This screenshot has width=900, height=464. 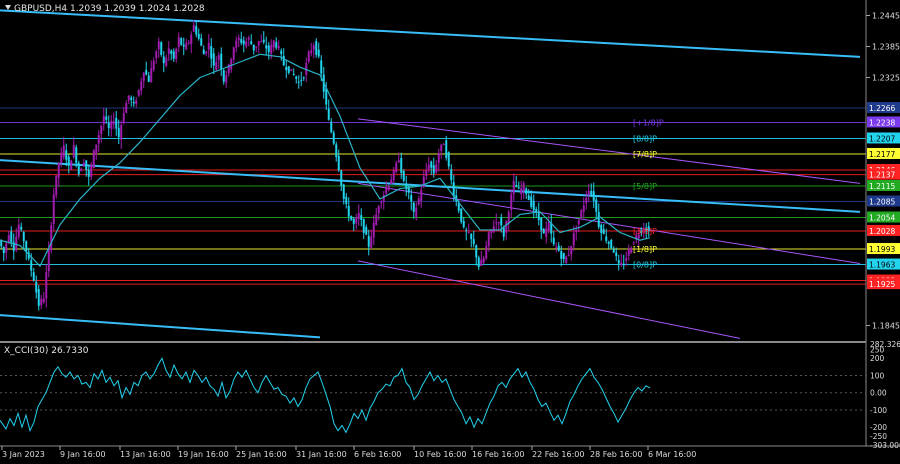 What do you see at coordinates (882, 231) in the screenshot?
I see `murrey-level-label: 1.2028` at bounding box center [882, 231].